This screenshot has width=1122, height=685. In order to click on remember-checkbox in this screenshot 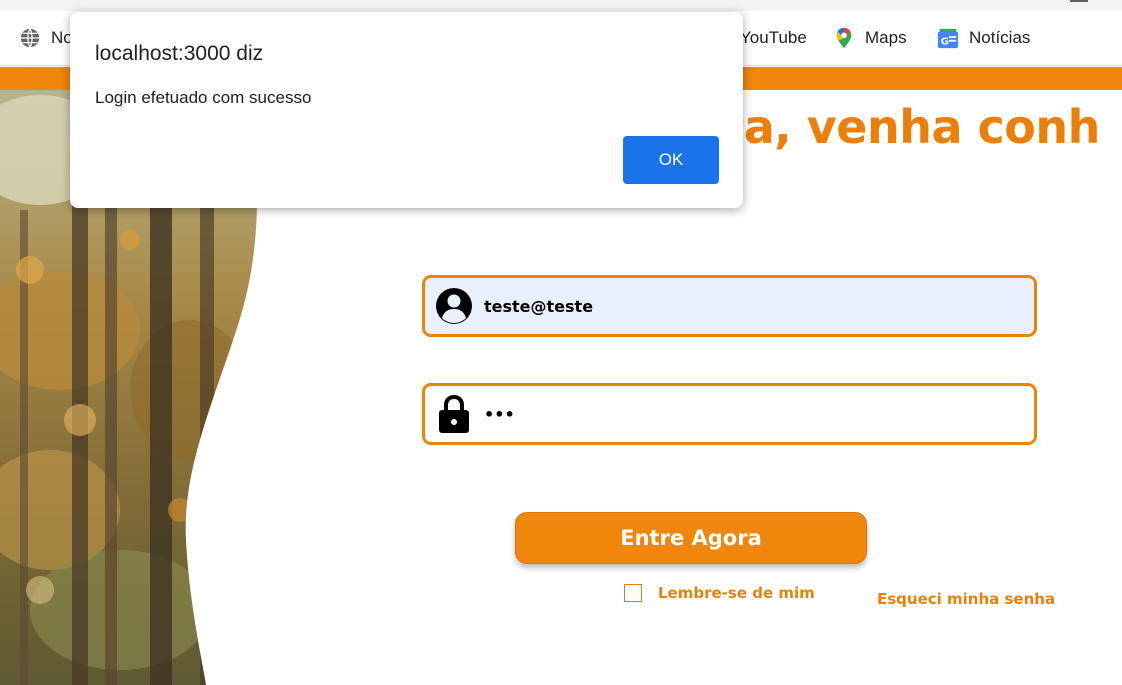, I will do `click(633, 593)`.